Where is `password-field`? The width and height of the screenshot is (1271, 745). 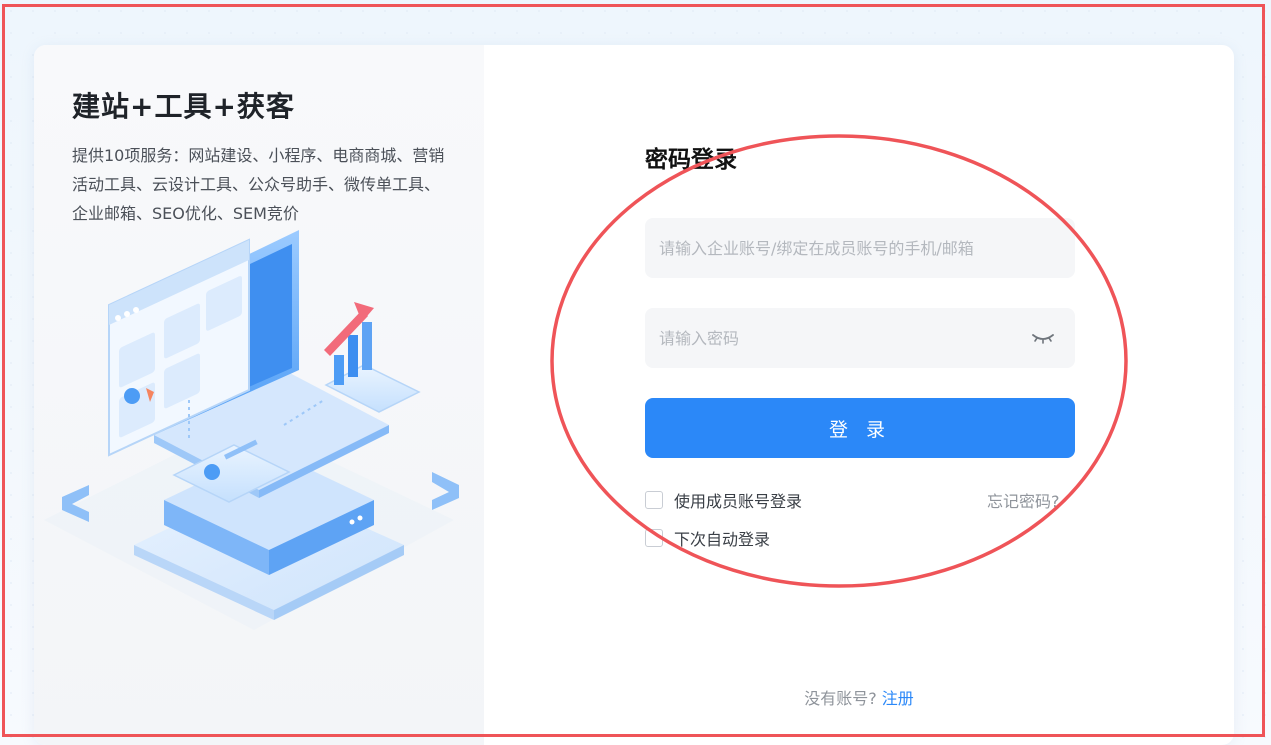 password-field is located at coordinates (860, 338).